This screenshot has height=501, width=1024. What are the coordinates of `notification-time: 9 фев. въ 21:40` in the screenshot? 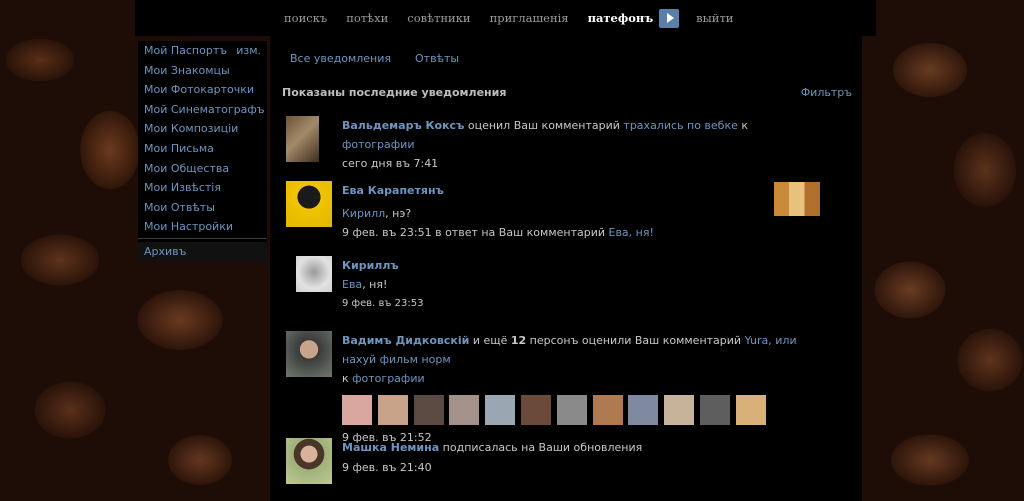 It's located at (387, 467).